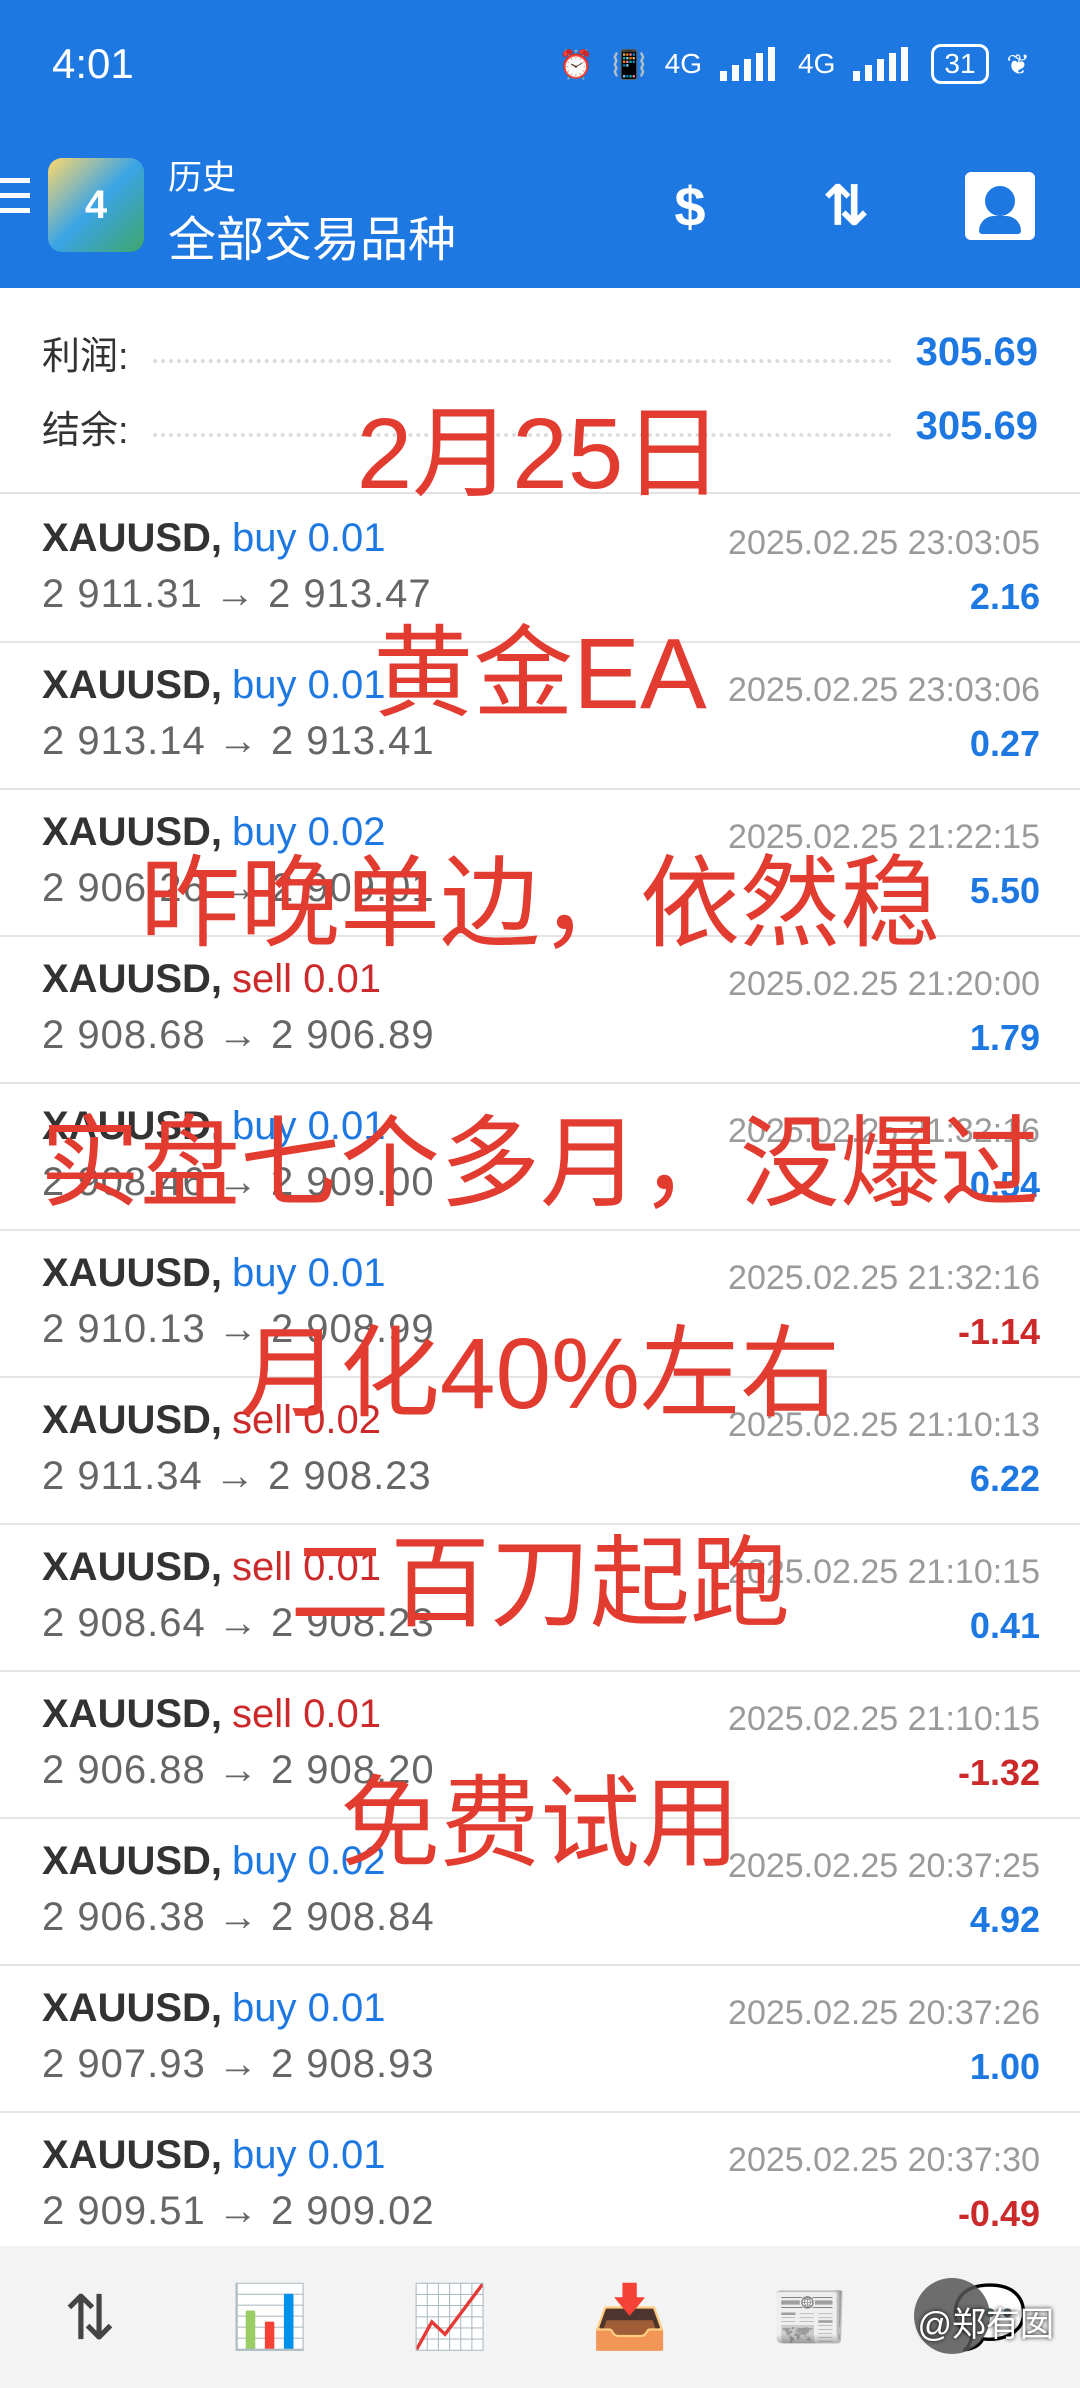 The width and height of the screenshot is (1080, 2388). What do you see at coordinates (794, 64) in the screenshot?
I see `status-icons: ⏰ 📳 4G 4G 31 ❦` at bounding box center [794, 64].